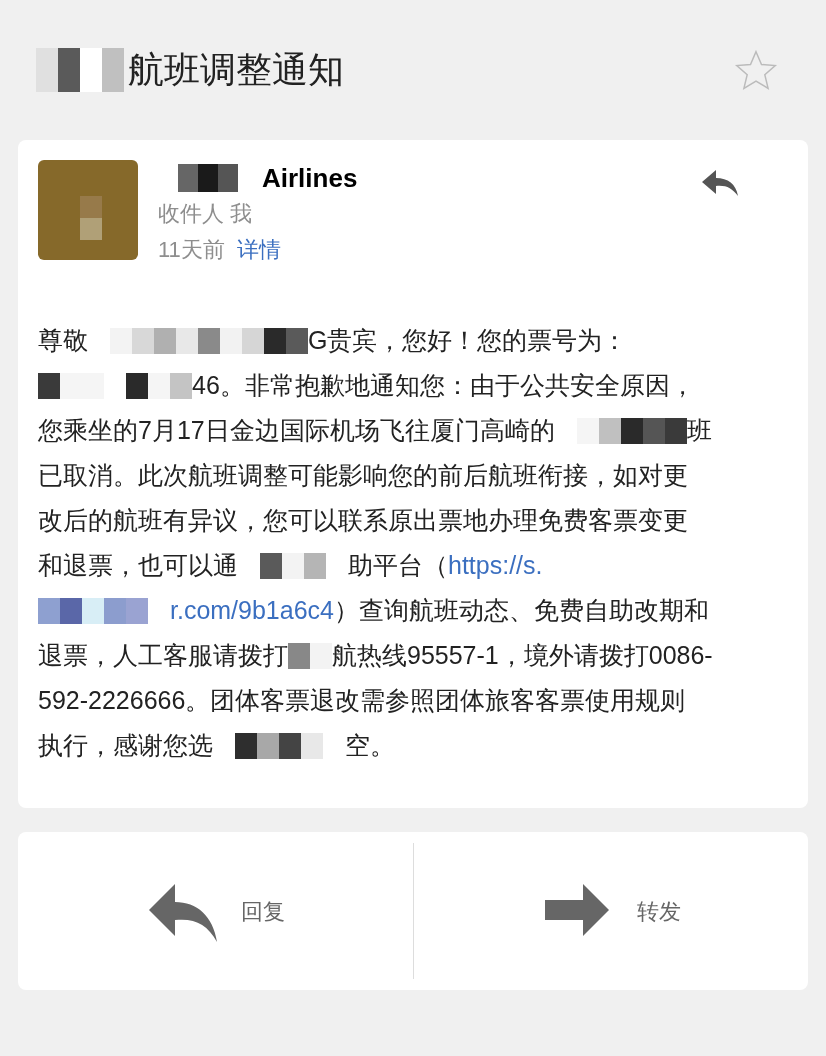 The image size is (826, 1056). I want to click on details-link: 详情, so click(258, 250).